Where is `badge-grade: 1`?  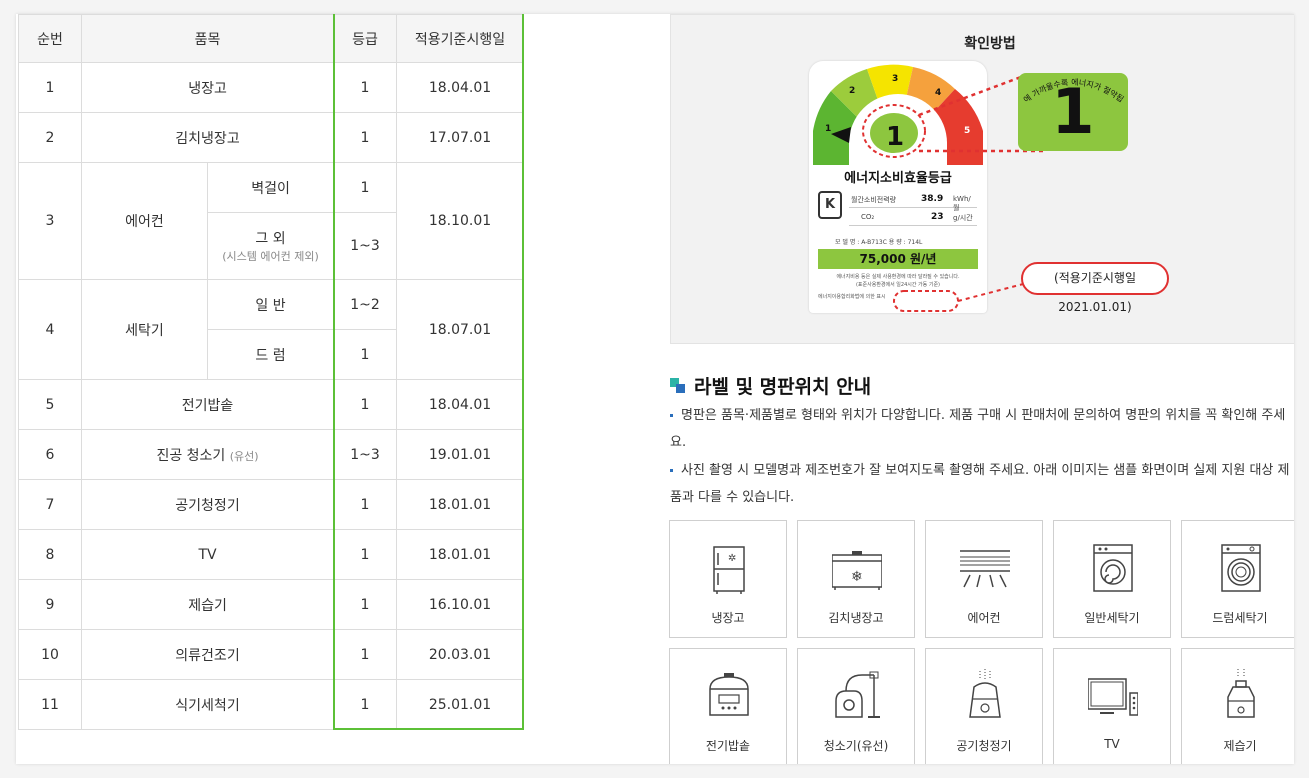
badge-grade: 1 is located at coordinates (1073, 111).